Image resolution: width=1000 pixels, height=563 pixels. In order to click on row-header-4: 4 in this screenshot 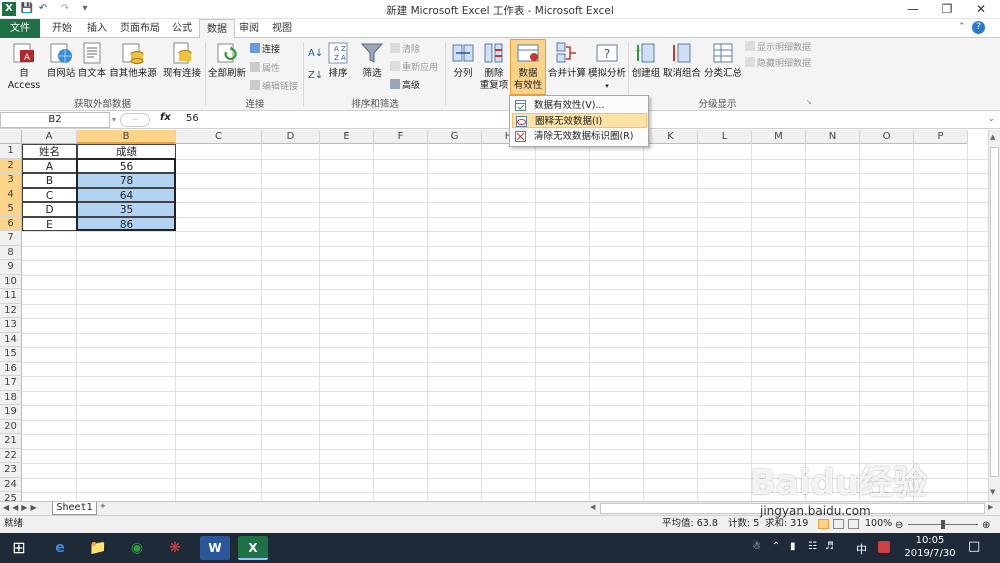, I will do `click(11, 194)`.